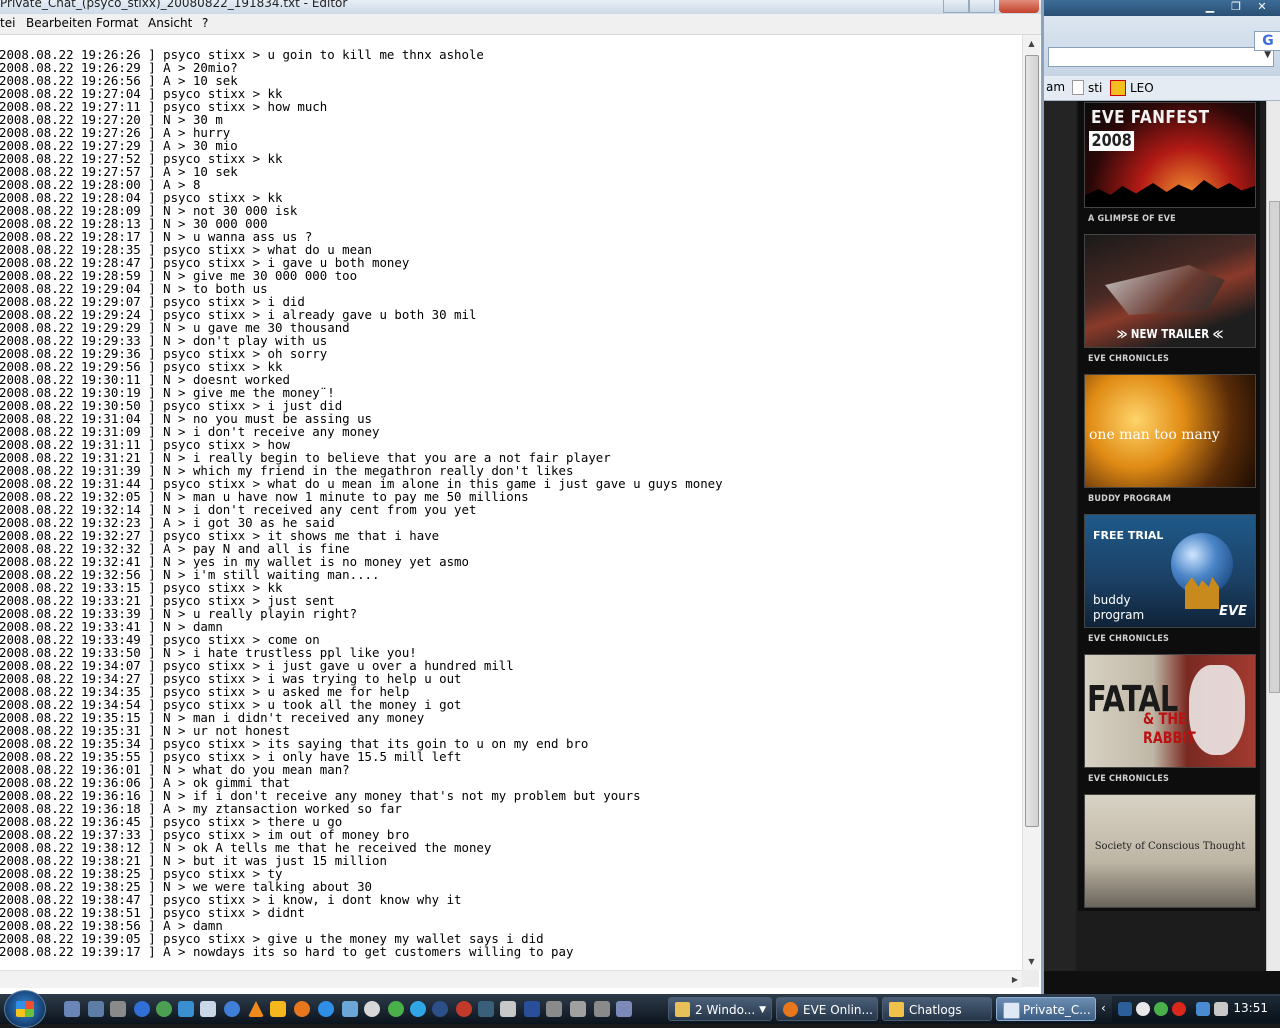  I want to click on minimize-icon: ▁, so click(1210, 7).